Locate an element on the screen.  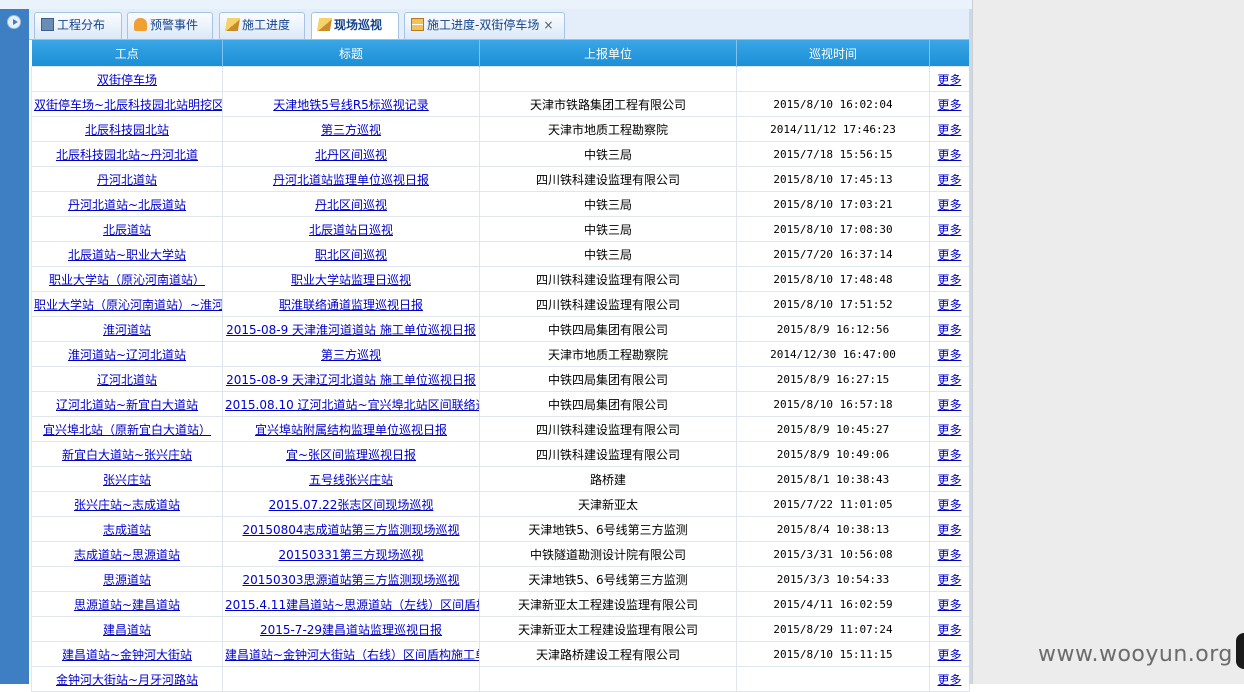
site-link: 建昌道站 is located at coordinates (127, 630).